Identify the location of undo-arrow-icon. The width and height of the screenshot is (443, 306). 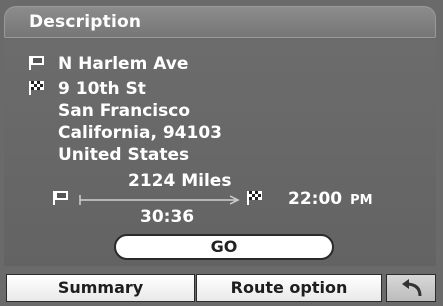
(412, 288).